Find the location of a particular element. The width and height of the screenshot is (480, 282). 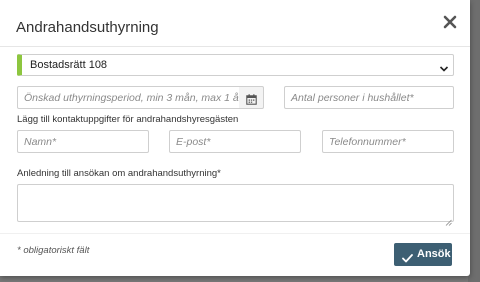

calendar-button is located at coordinates (251, 97).